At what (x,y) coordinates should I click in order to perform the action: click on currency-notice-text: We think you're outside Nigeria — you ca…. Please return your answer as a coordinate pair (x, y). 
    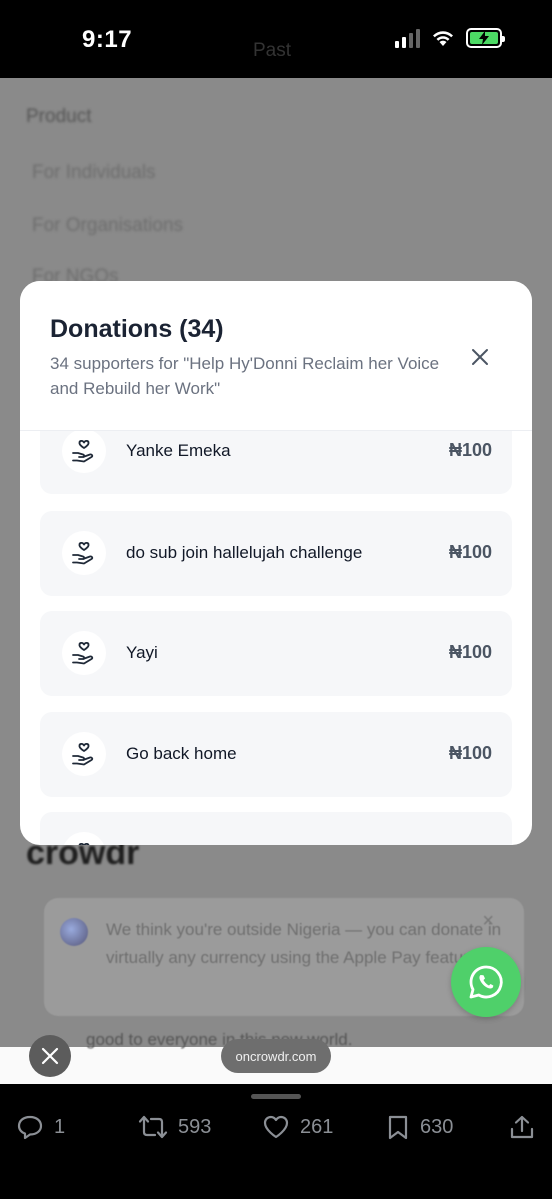
    Looking at the image, I should click on (304, 943).